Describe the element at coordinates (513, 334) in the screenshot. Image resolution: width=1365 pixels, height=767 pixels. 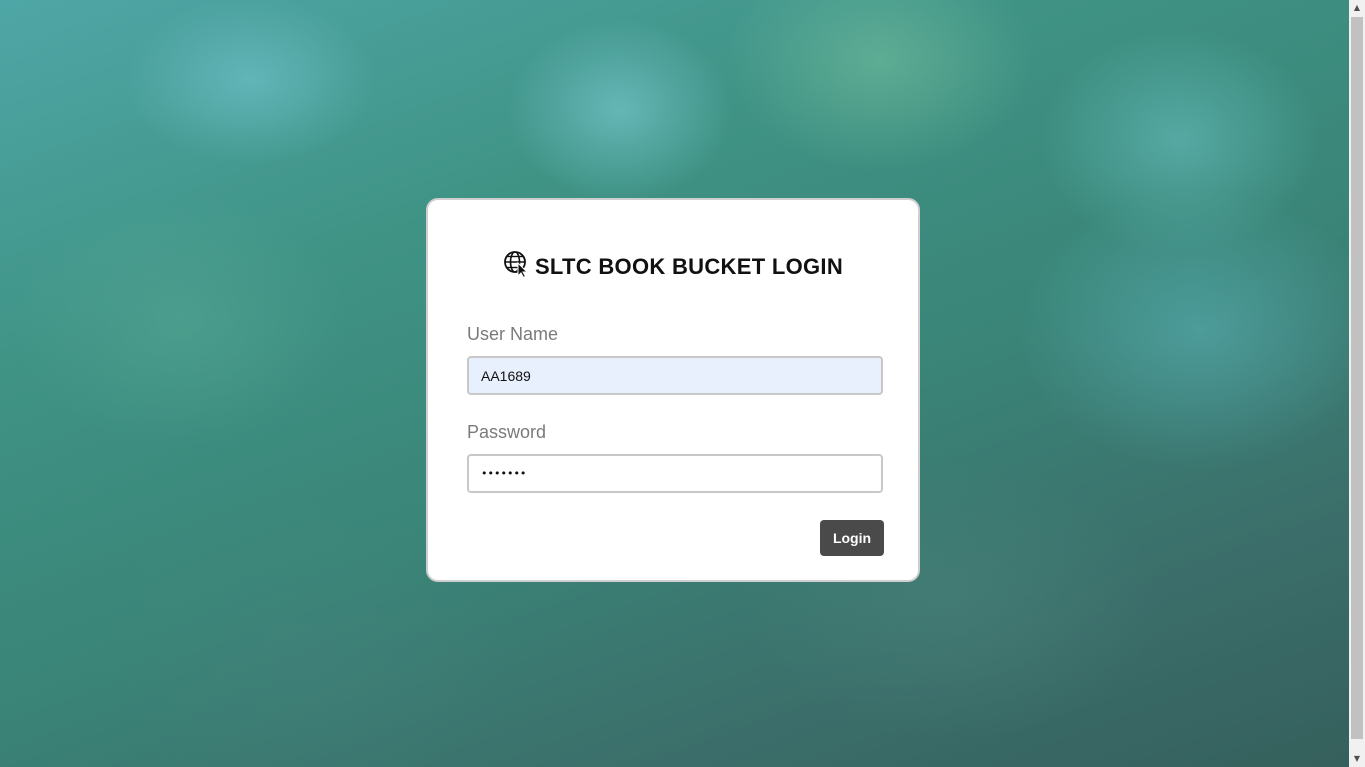
I see `username-label: User Name` at that location.